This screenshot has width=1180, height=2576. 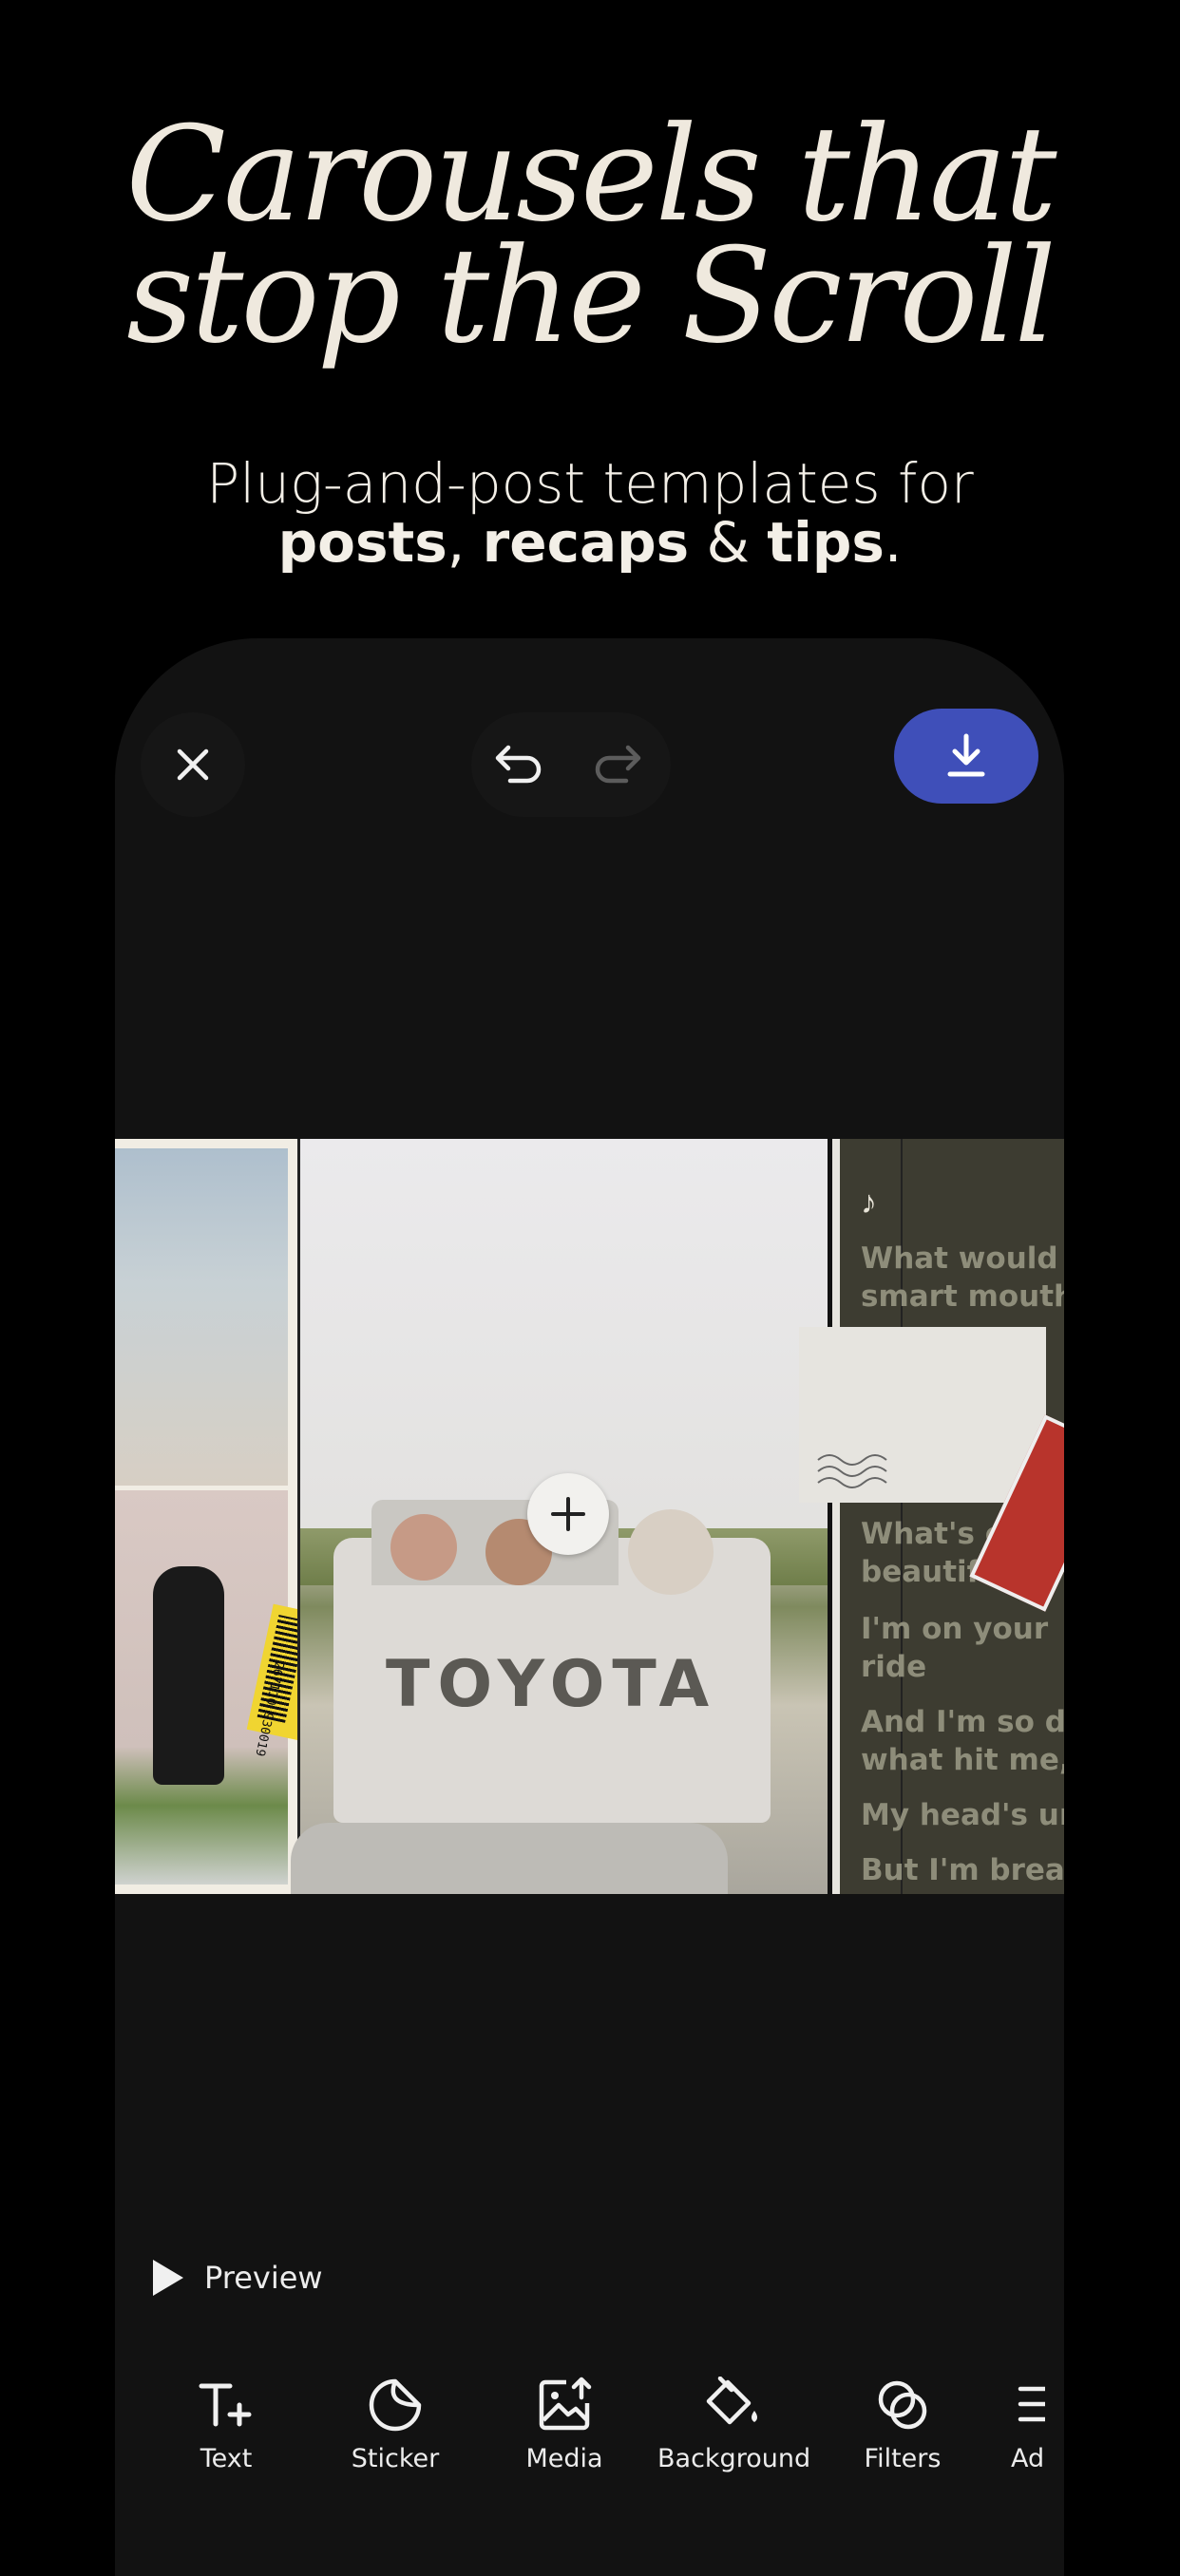 I want to click on person-figure, so click(x=188, y=1675).